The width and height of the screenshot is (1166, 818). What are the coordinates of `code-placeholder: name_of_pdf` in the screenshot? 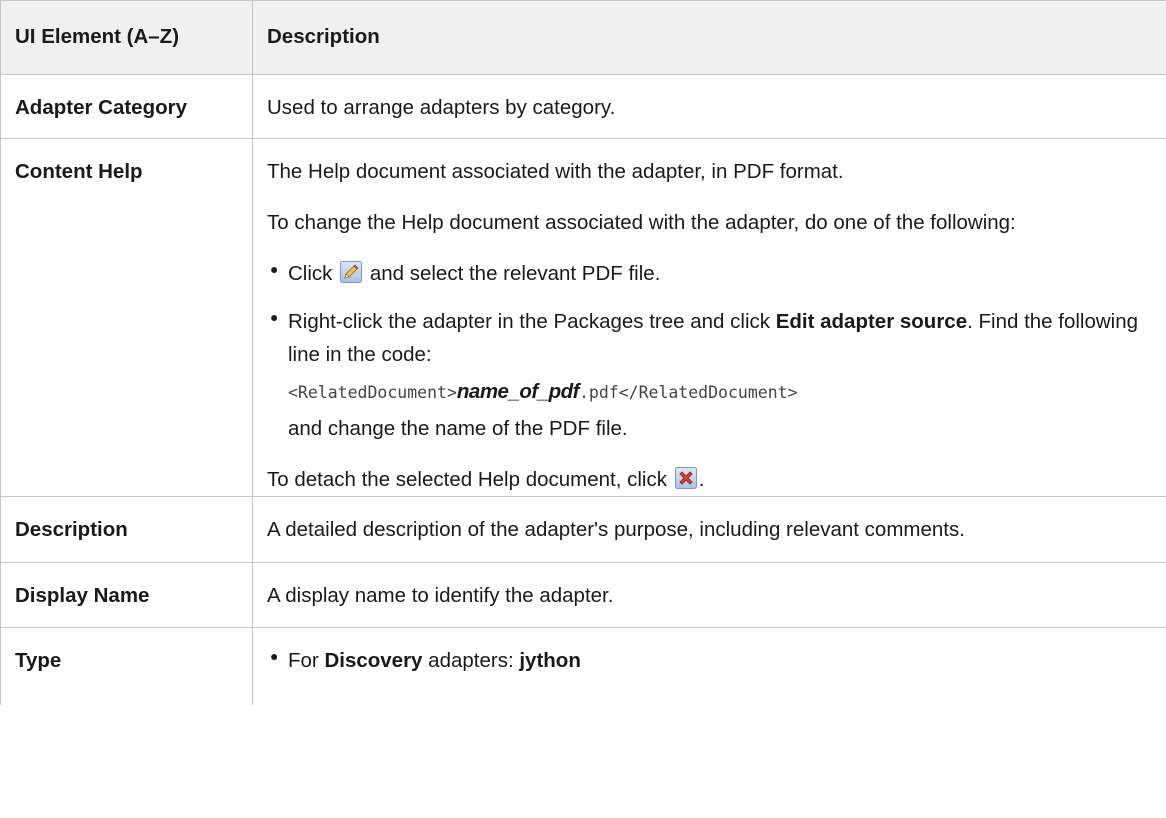 It's located at (518, 391).